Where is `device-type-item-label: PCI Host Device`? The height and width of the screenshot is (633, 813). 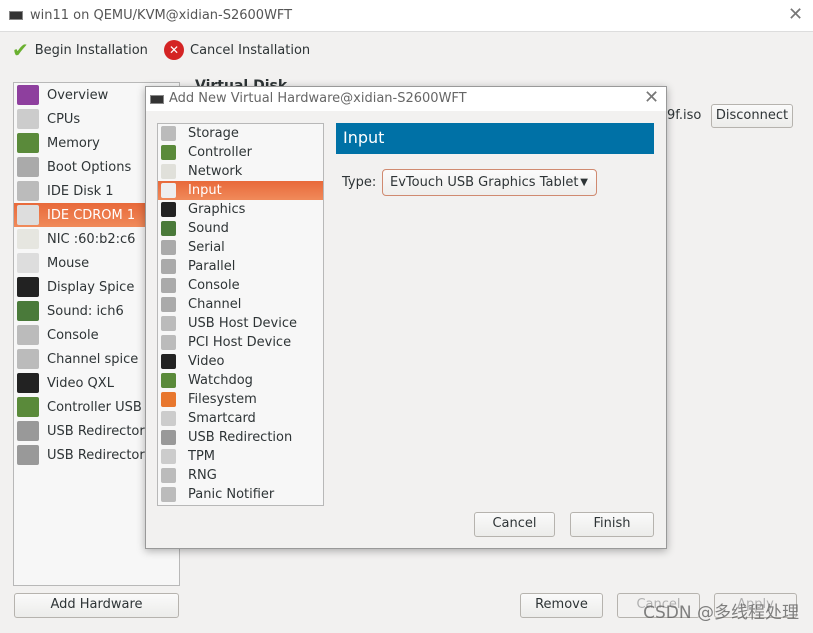
device-type-item-label: PCI Host Device is located at coordinates (240, 342).